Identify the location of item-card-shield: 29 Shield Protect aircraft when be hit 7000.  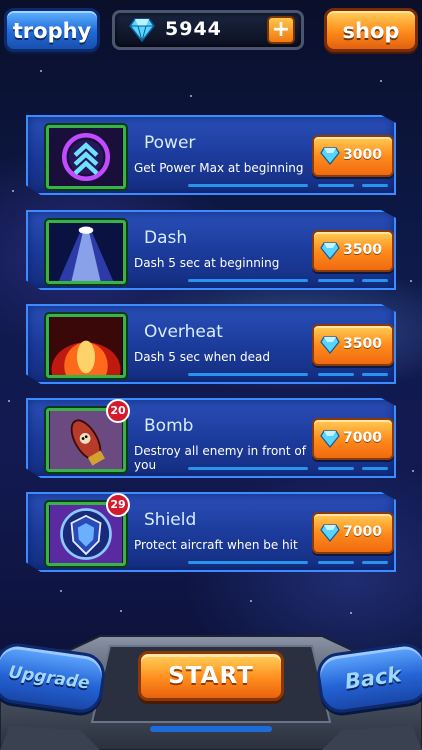
(211, 532).